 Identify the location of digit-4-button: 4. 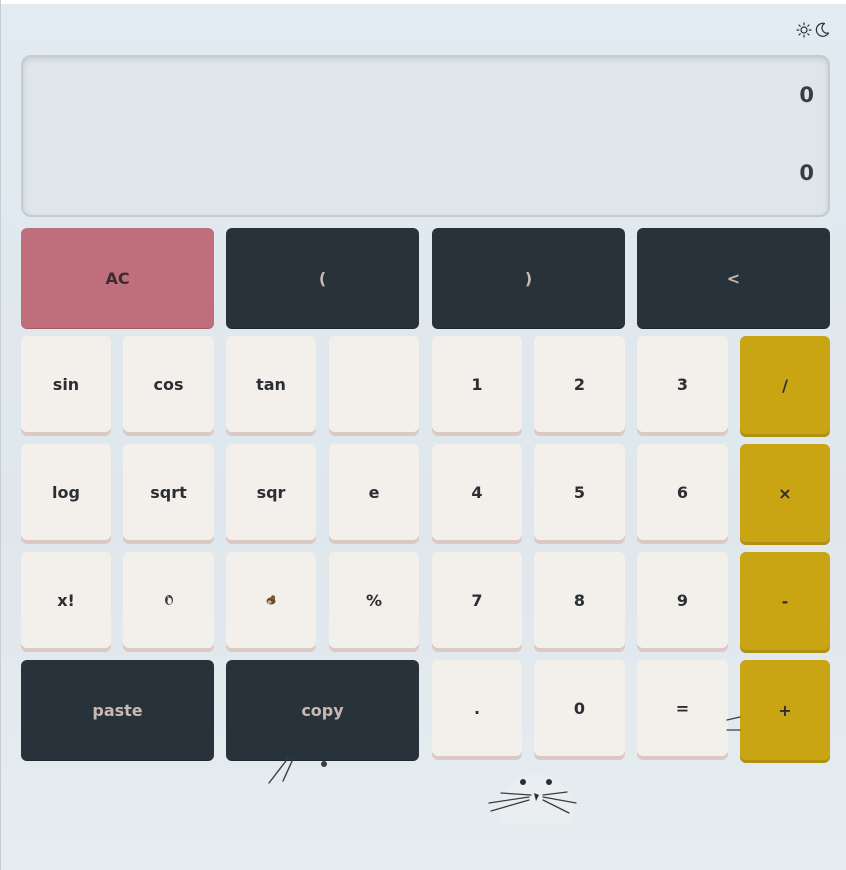
(477, 492).